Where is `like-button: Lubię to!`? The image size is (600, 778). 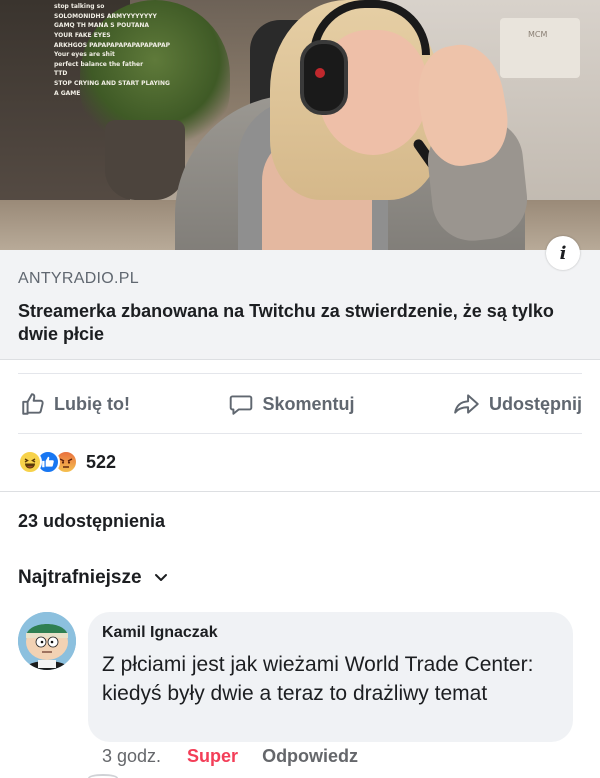
like-button: Lubię to! is located at coordinates (75, 404).